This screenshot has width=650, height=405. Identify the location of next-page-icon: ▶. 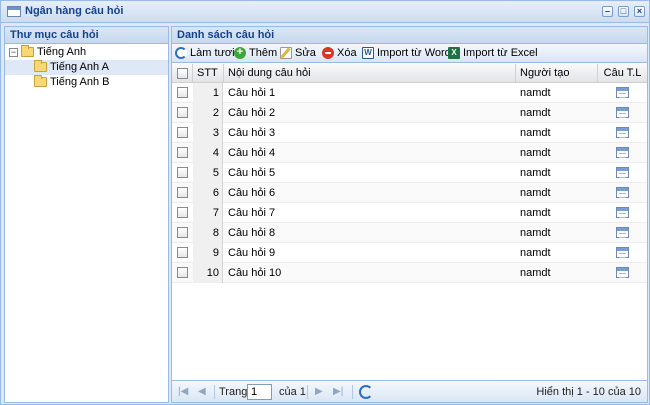
(319, 392).